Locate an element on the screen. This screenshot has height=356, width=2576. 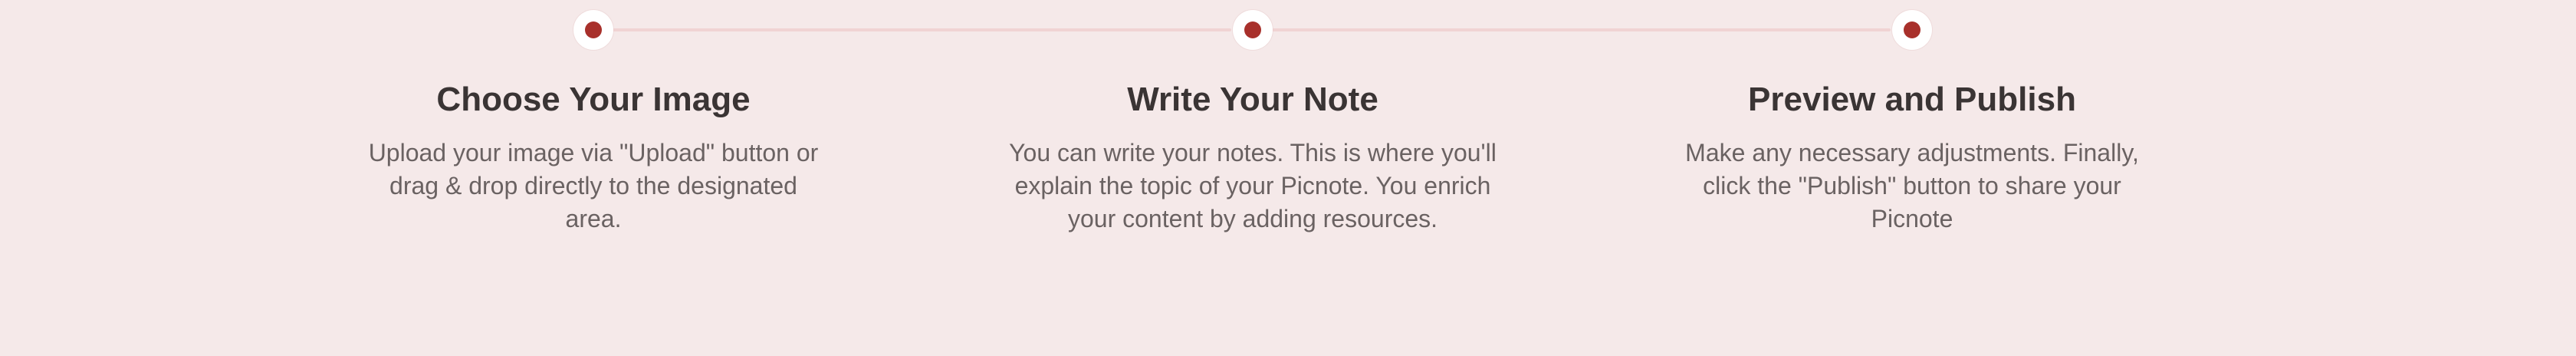
step-2-description-line-3: your content by adding resources. is located at coordinates (1252, 219).